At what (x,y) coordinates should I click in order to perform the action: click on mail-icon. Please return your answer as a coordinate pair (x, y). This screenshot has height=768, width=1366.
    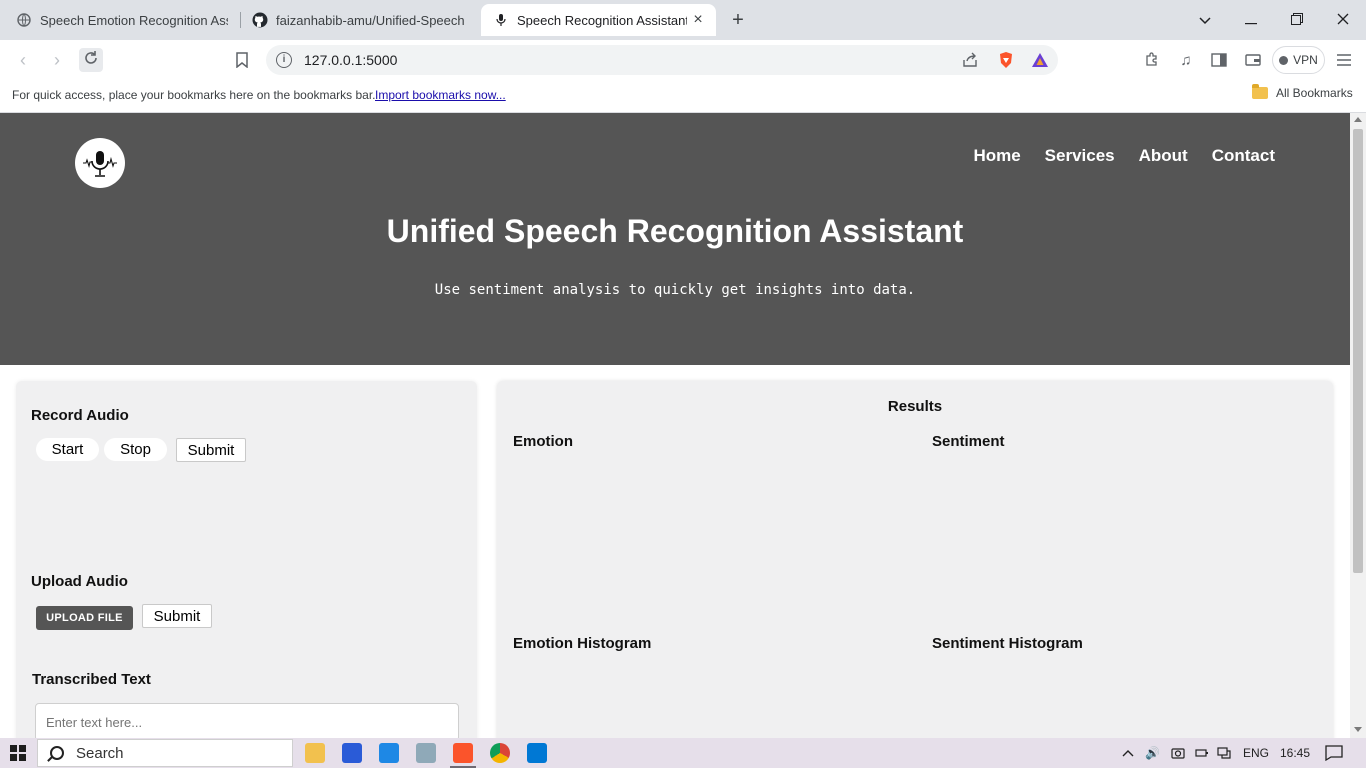
    Looking at the image, I should click on (389, 753).